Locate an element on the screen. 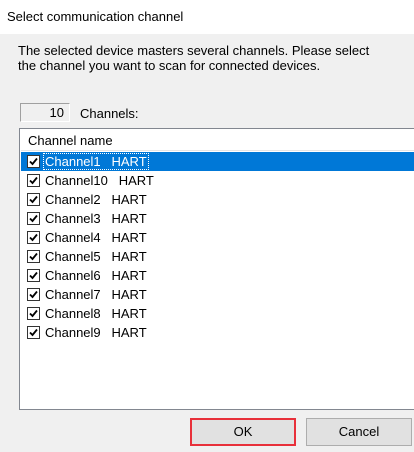 The height and width of the screenshot is (452, 414). channel-count-label: Channels: is located at coordinates (109, 113).